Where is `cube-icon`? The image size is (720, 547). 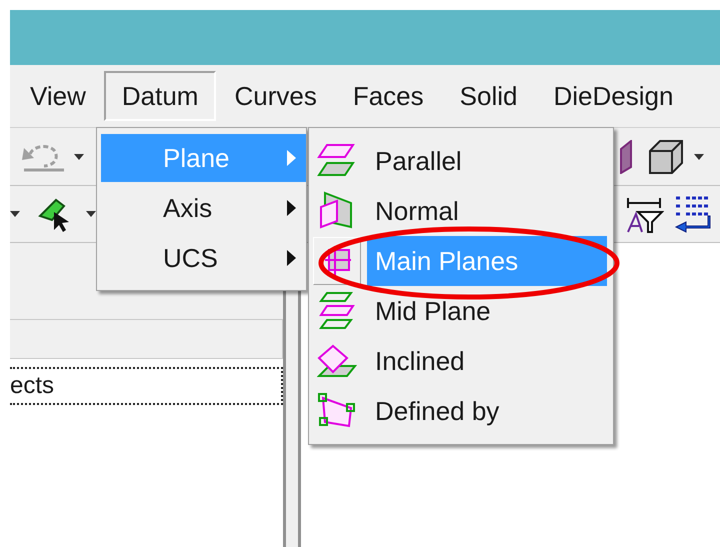
cube-icon is located at coordinates (666, 156).